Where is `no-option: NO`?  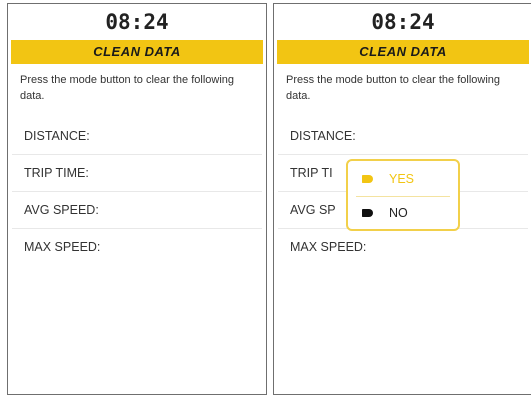 no-option: NO is located at coordinates (385, 213).